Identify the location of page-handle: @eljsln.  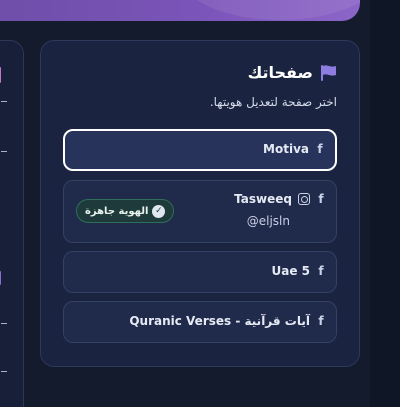
(268, 221).